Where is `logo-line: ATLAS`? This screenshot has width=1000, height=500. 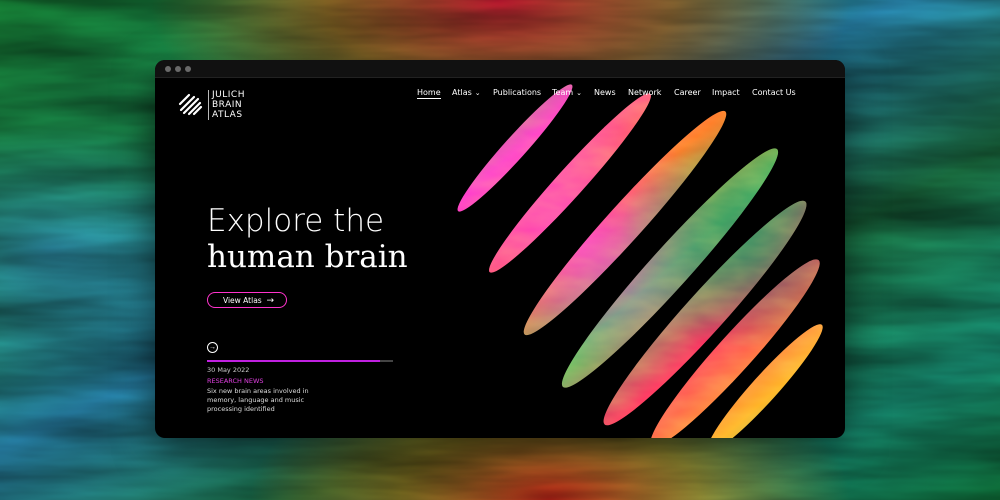
logo-line: ATLAS is located at coordinates (227, 115).